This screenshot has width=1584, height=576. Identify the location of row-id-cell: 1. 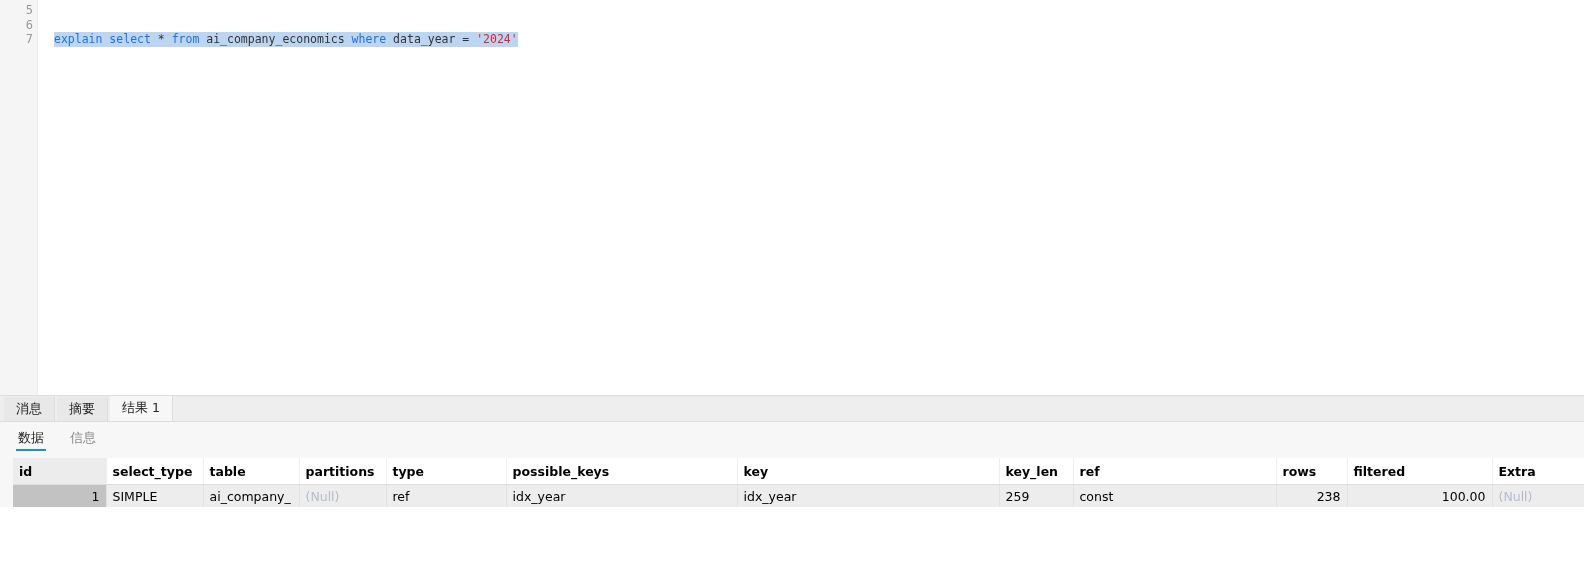
(59, 495).